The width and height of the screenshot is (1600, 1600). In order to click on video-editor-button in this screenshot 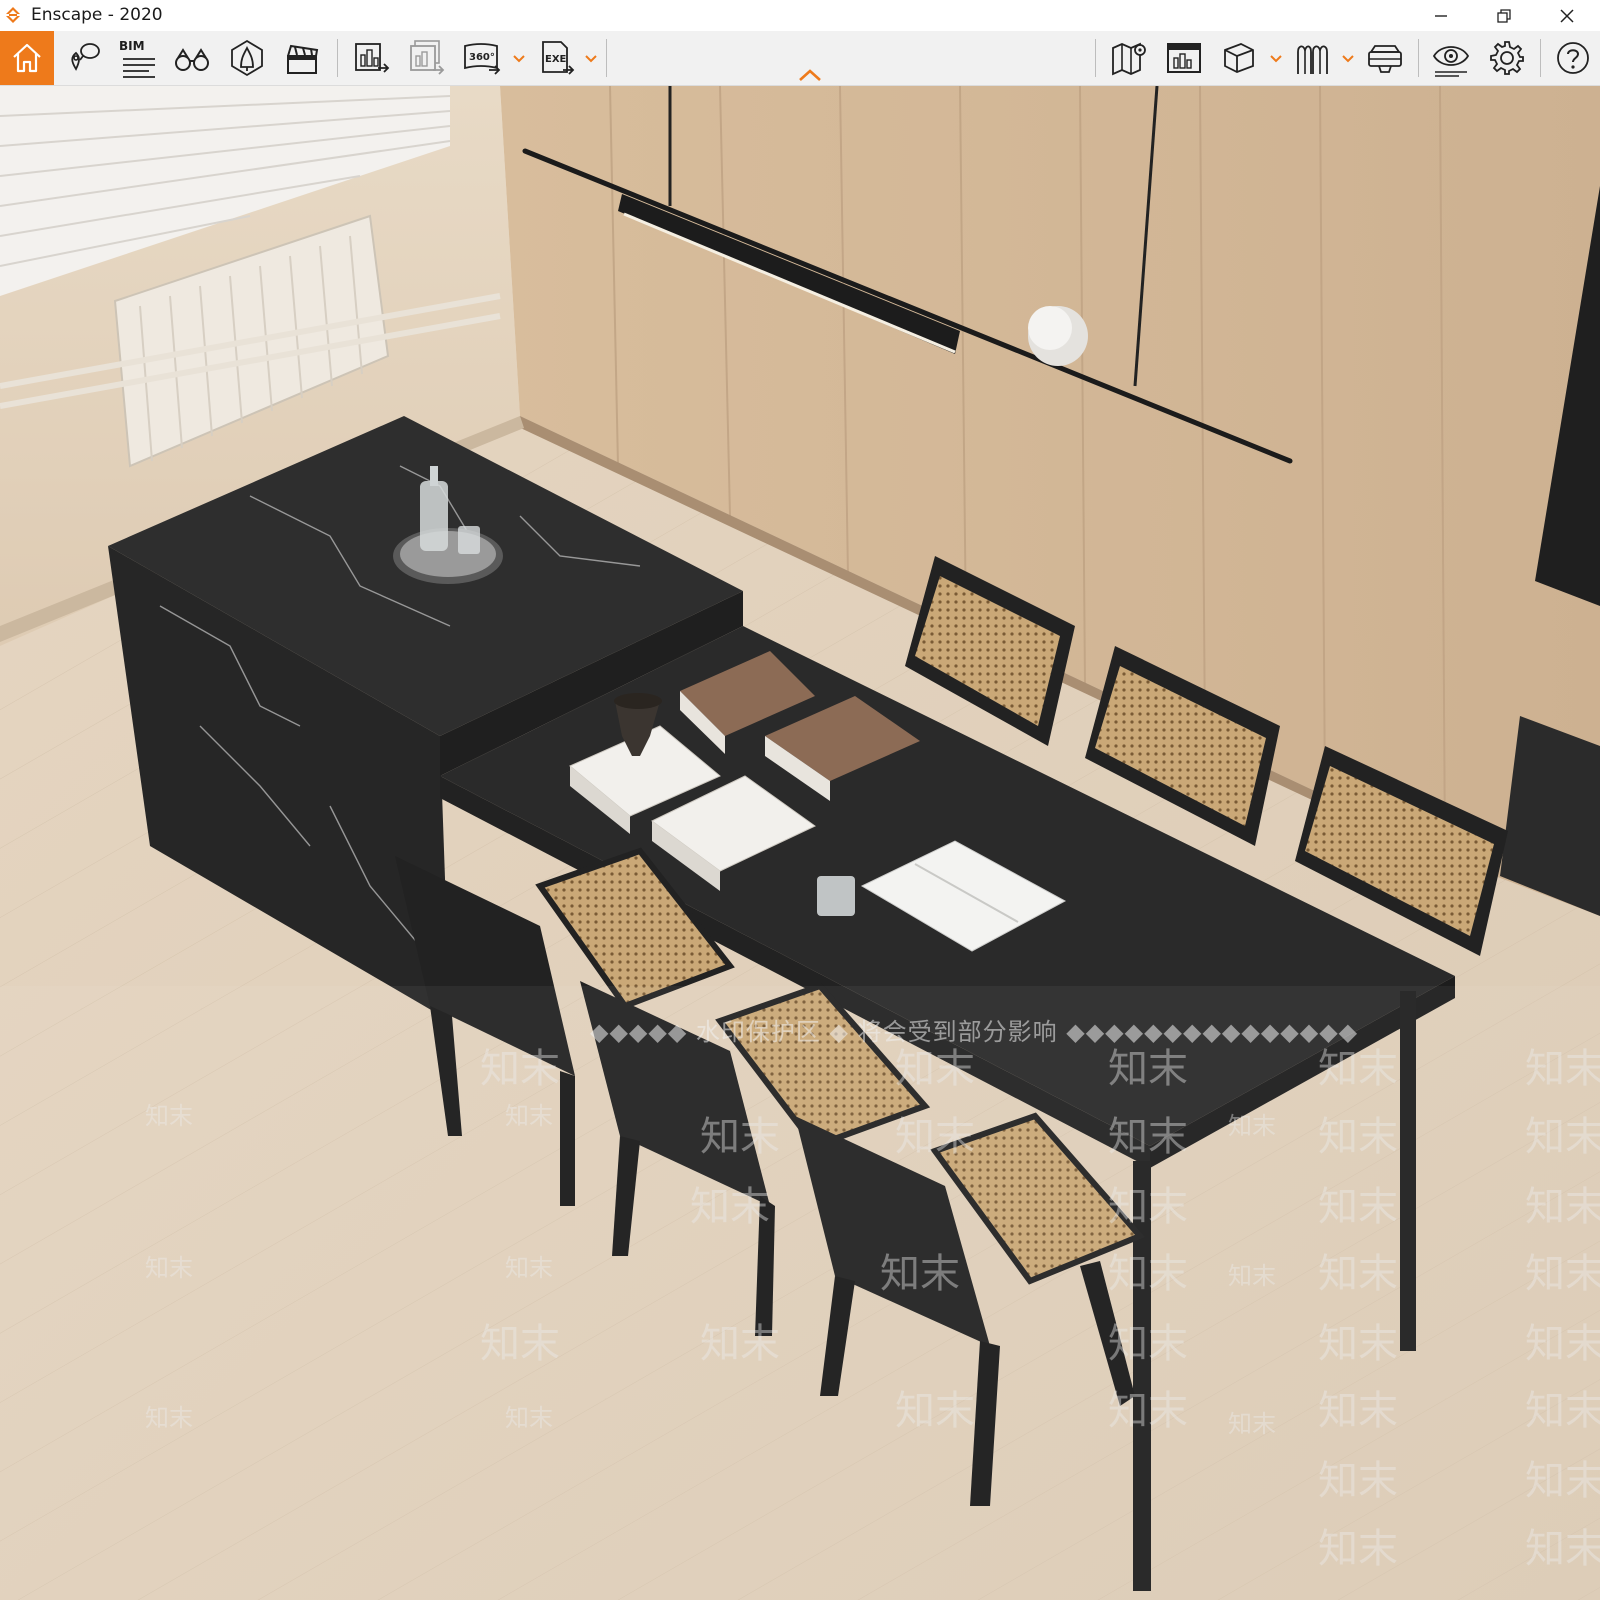, I will do `click(302, 58)`.